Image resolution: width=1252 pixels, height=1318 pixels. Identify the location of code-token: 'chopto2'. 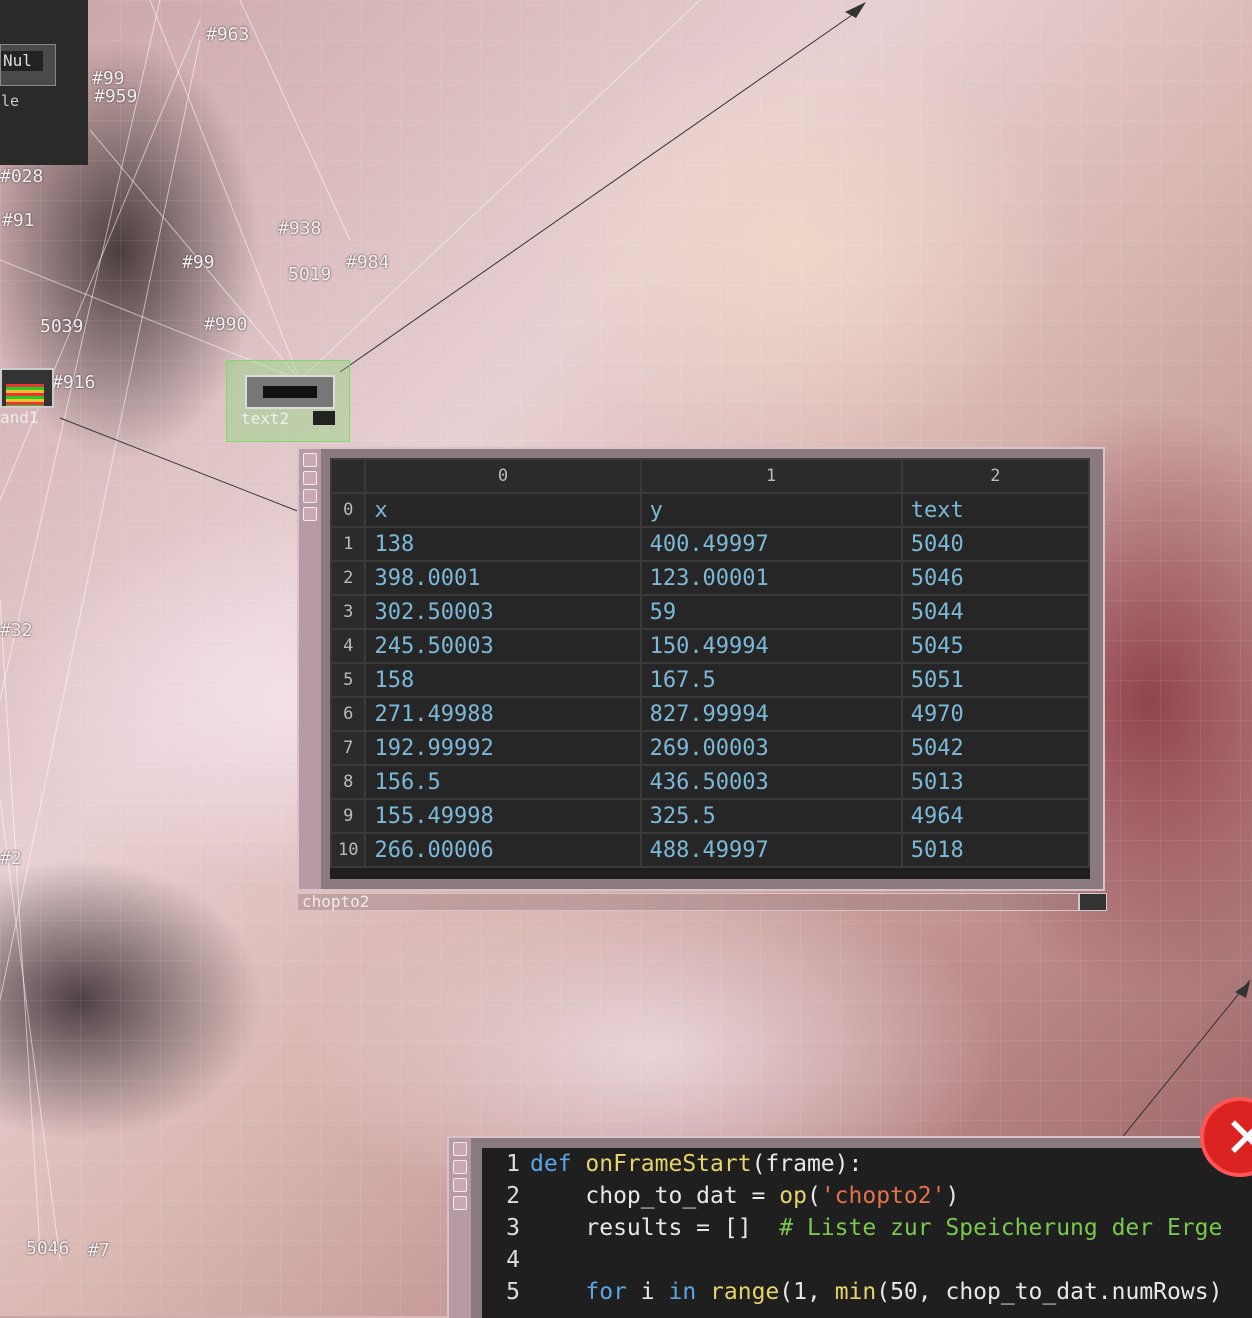
(883, 1196).